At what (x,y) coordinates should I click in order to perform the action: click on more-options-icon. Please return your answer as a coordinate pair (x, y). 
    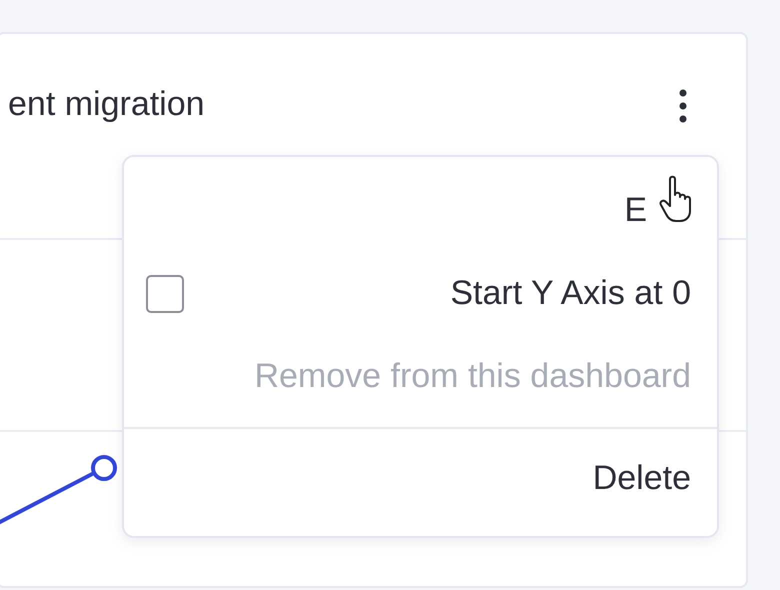
    Looking at the image, I should click on (683, 106).